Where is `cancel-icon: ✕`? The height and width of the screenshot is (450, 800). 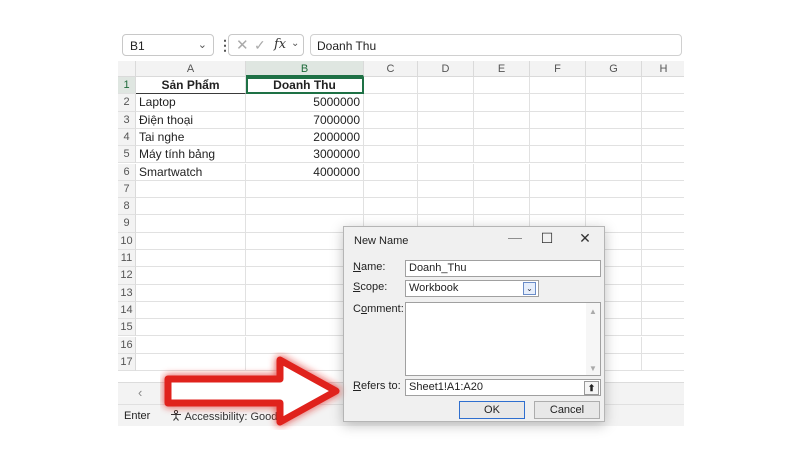 cancel-icon: ✕ is located at coordinates (242, 45).